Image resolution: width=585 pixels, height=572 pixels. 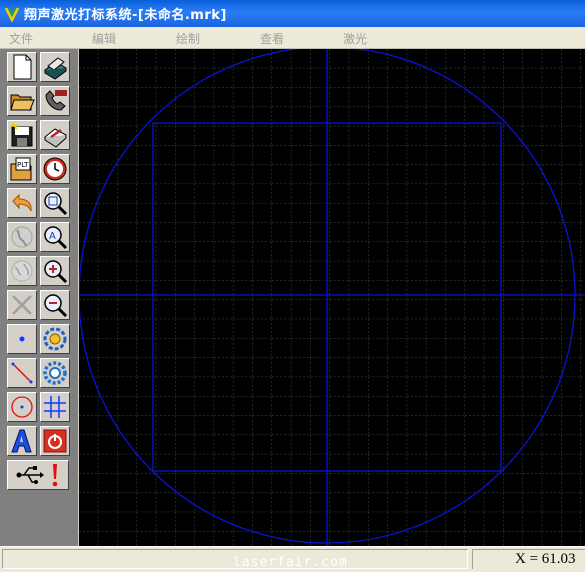 I want to click on delete-x-icon, so click(x=22, y=305).